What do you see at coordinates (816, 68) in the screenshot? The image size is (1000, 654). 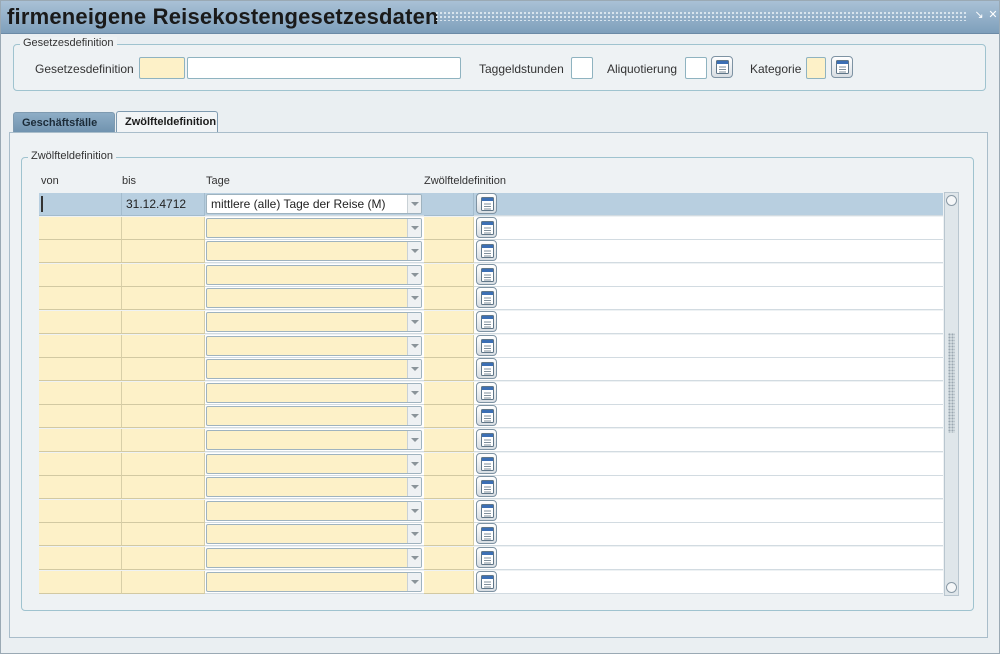 I see `kategorie-field` at bounding box center [816, 68].